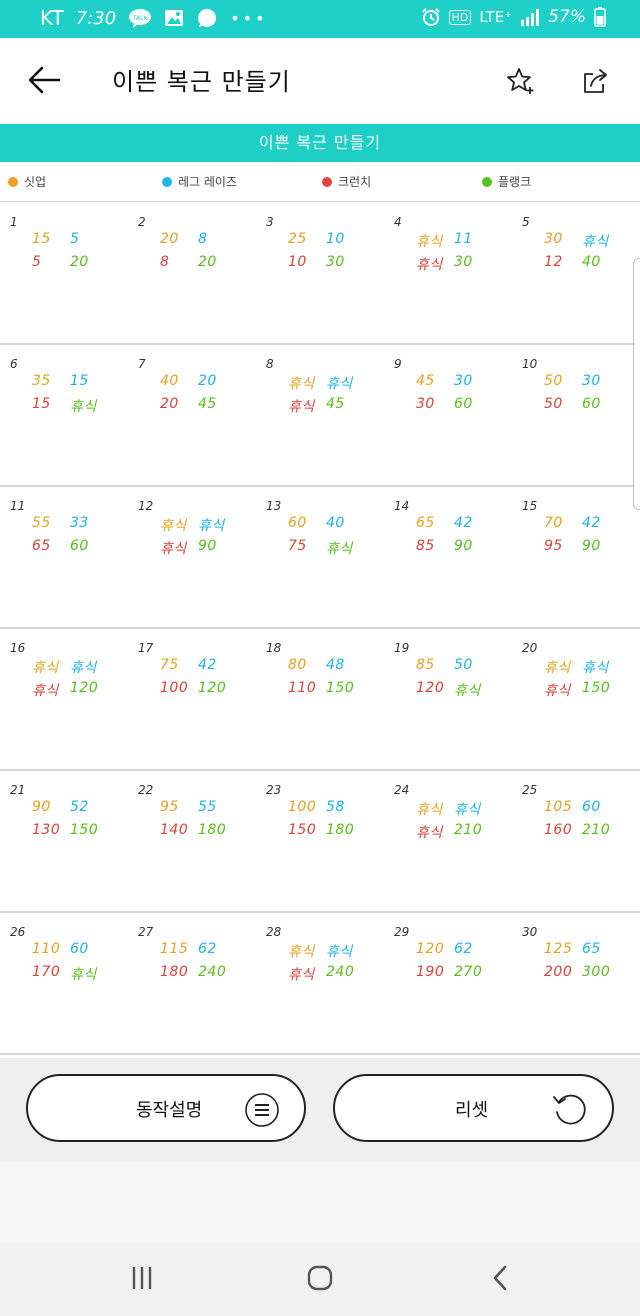  What do you see at coordinates (208, 182) in the screenshot?
I see `legend-label: 레그 레이즈` at bounding box center [208, 182].